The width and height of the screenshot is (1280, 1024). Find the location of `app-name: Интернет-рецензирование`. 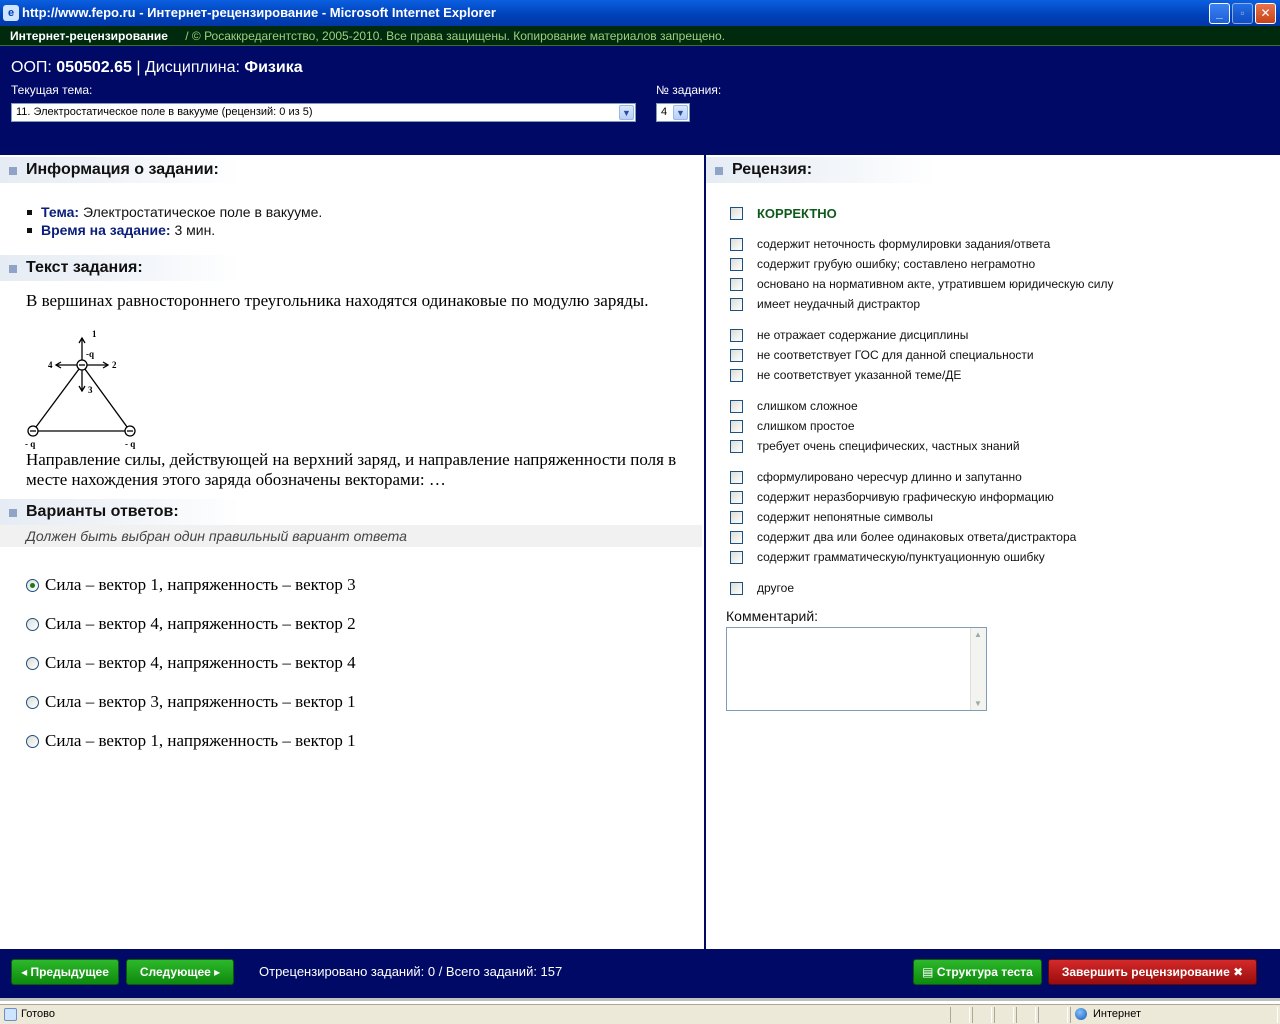

app-name: Интернет-рецензирование is located at coordinates (89, 36).